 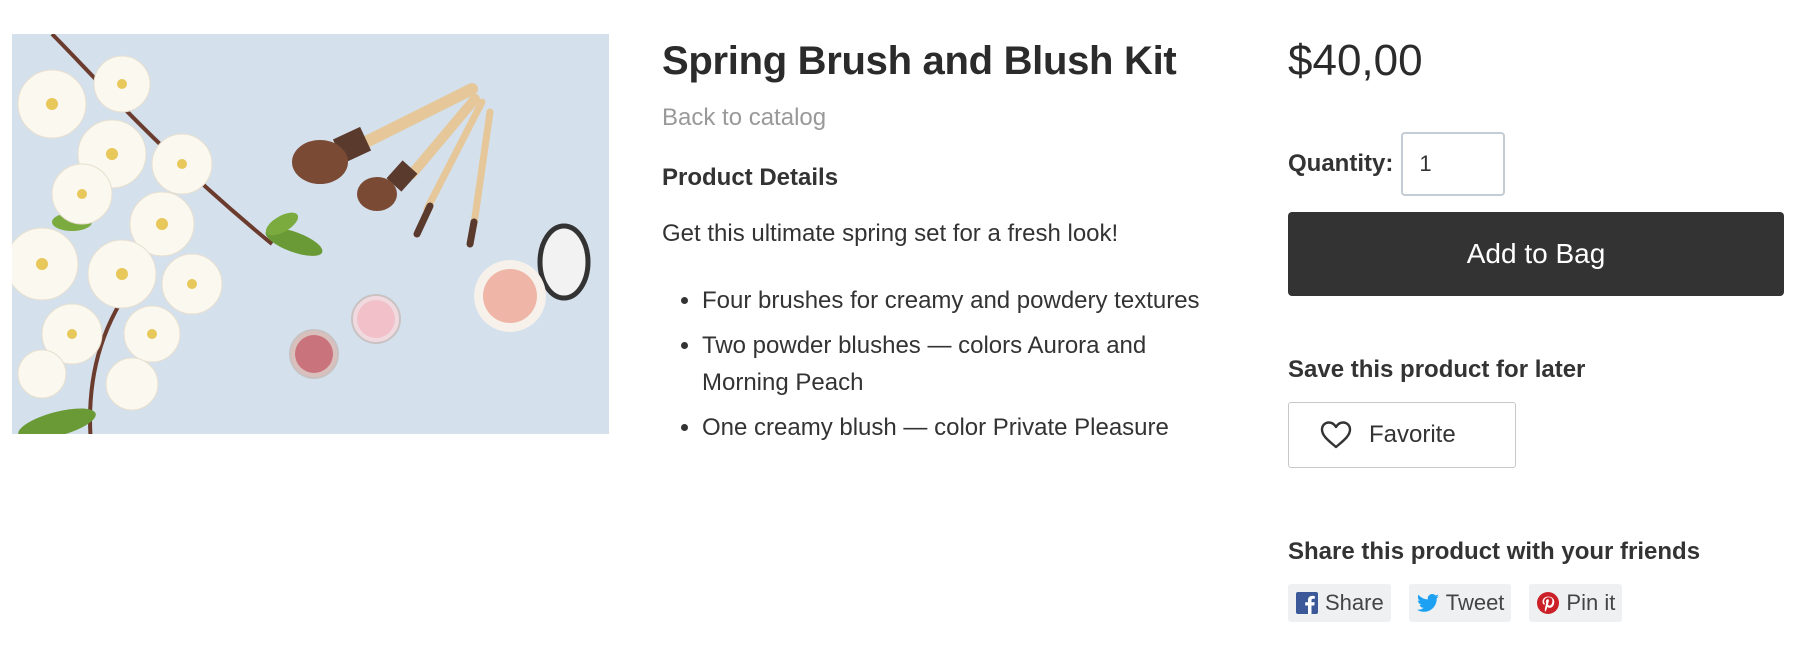 I want to click on product-title: Spring Brush and Blush Kit, so click(x=919, y=61).